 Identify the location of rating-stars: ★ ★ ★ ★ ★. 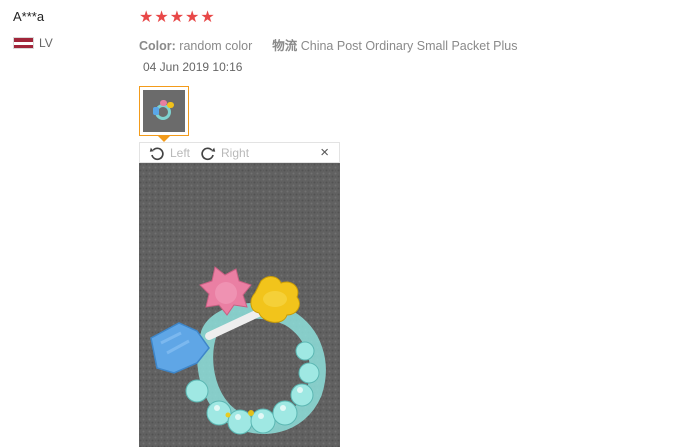
(177, 18).